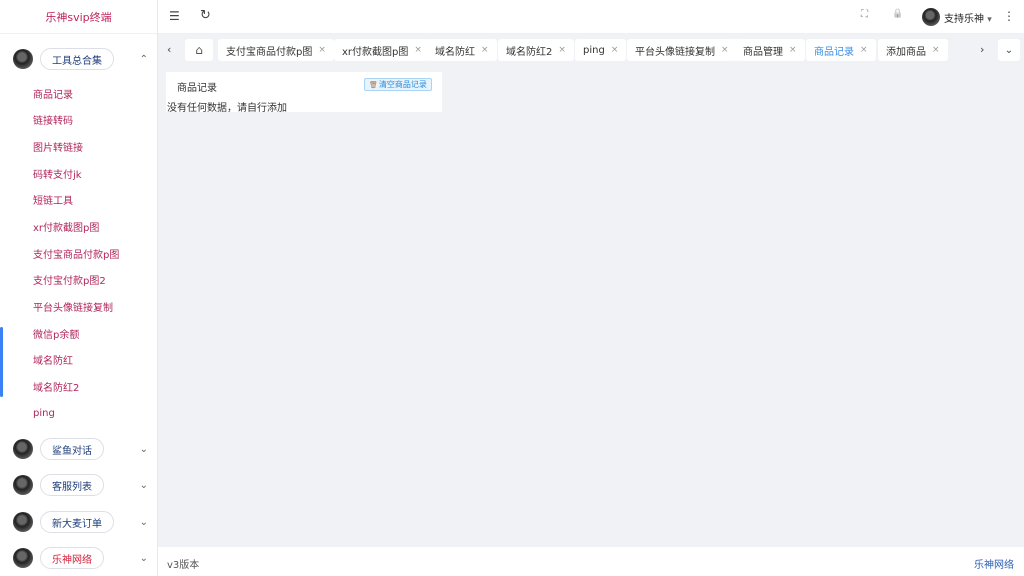  What do you see at coordinates (57, 173) in the screenshot?
I see `sidebar-item-code-pay-jk: 码转支付jk` at bounding box center [57, 173].